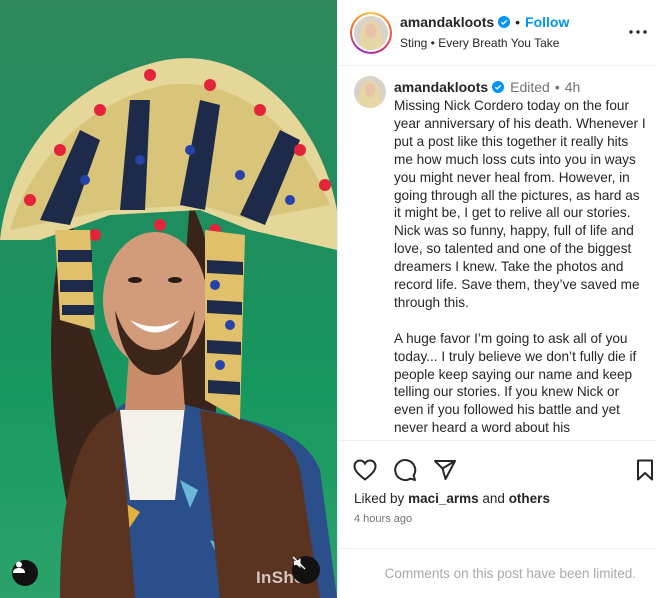 The height and width of the screenshot is (598, 656). What do you see at coordinates (306, 570) in the screenshot?
I see `mute-icon` at bounding box center [306, 570].